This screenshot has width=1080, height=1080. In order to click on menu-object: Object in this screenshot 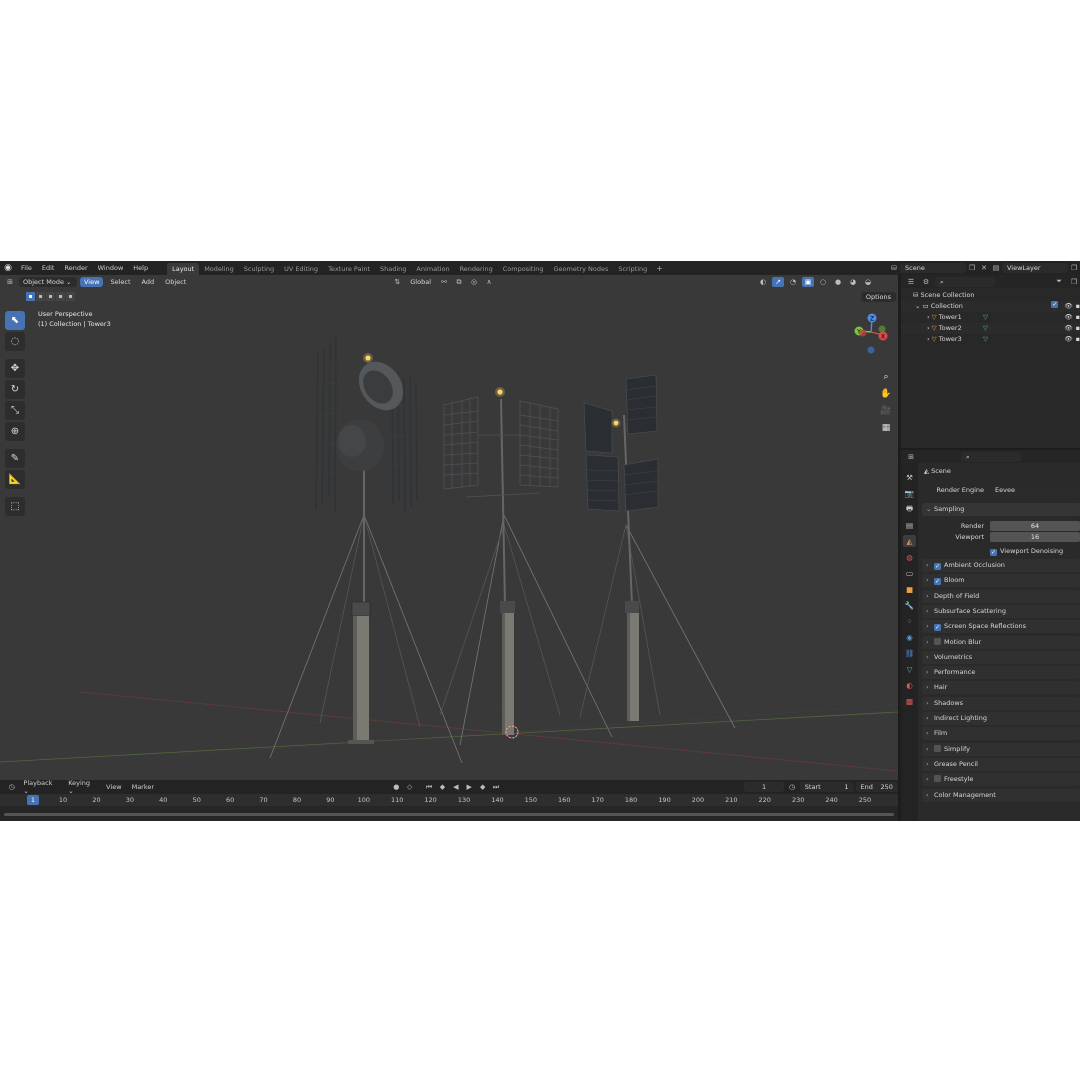, I will do `click(175, 282)`.